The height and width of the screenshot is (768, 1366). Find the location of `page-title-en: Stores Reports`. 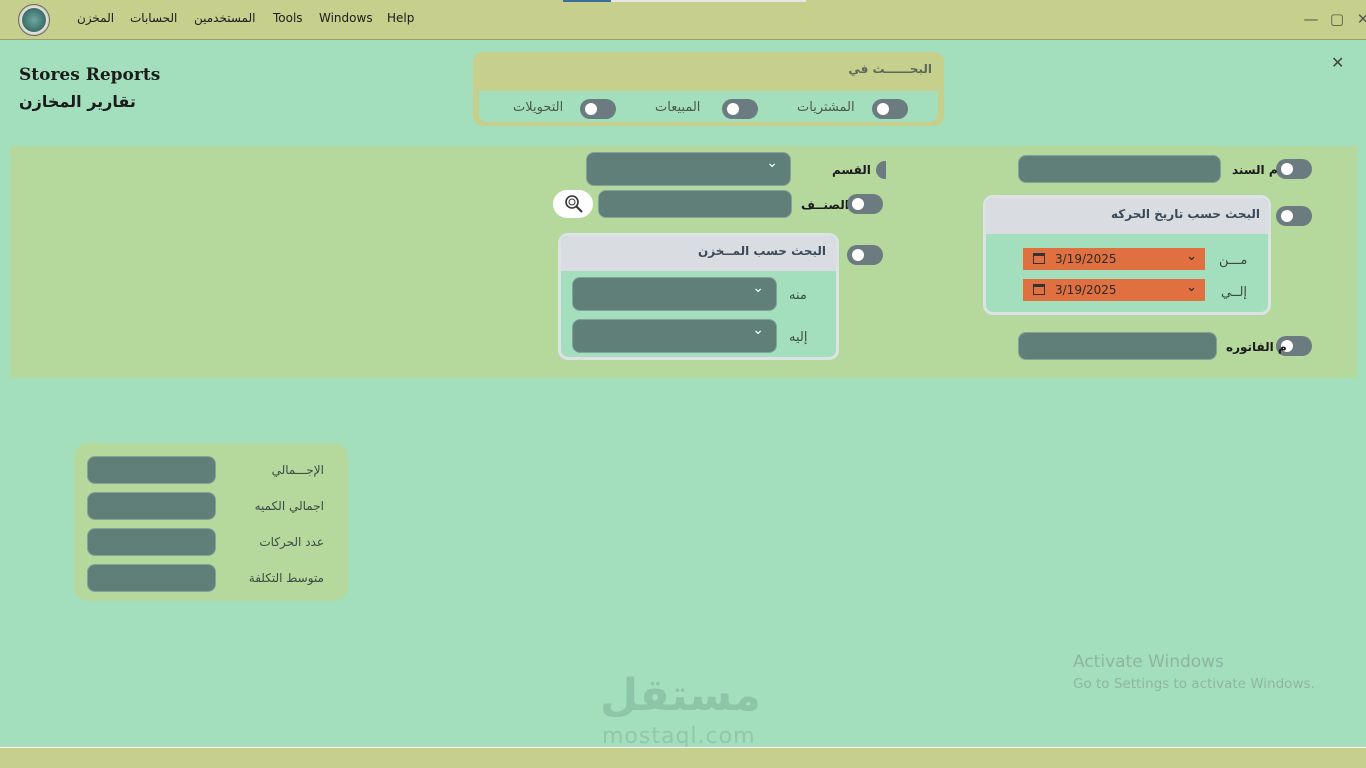

page-title-en: Stores Reports is located at coordinates (90, 75).